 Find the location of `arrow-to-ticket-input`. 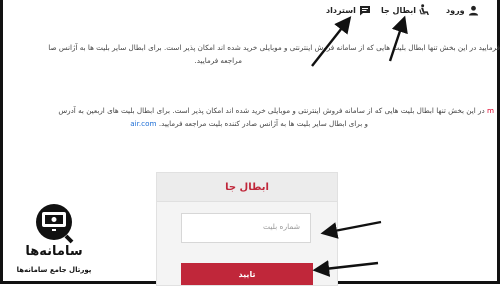

arrow-to-ticket-input is located at coordinates (351, 229).